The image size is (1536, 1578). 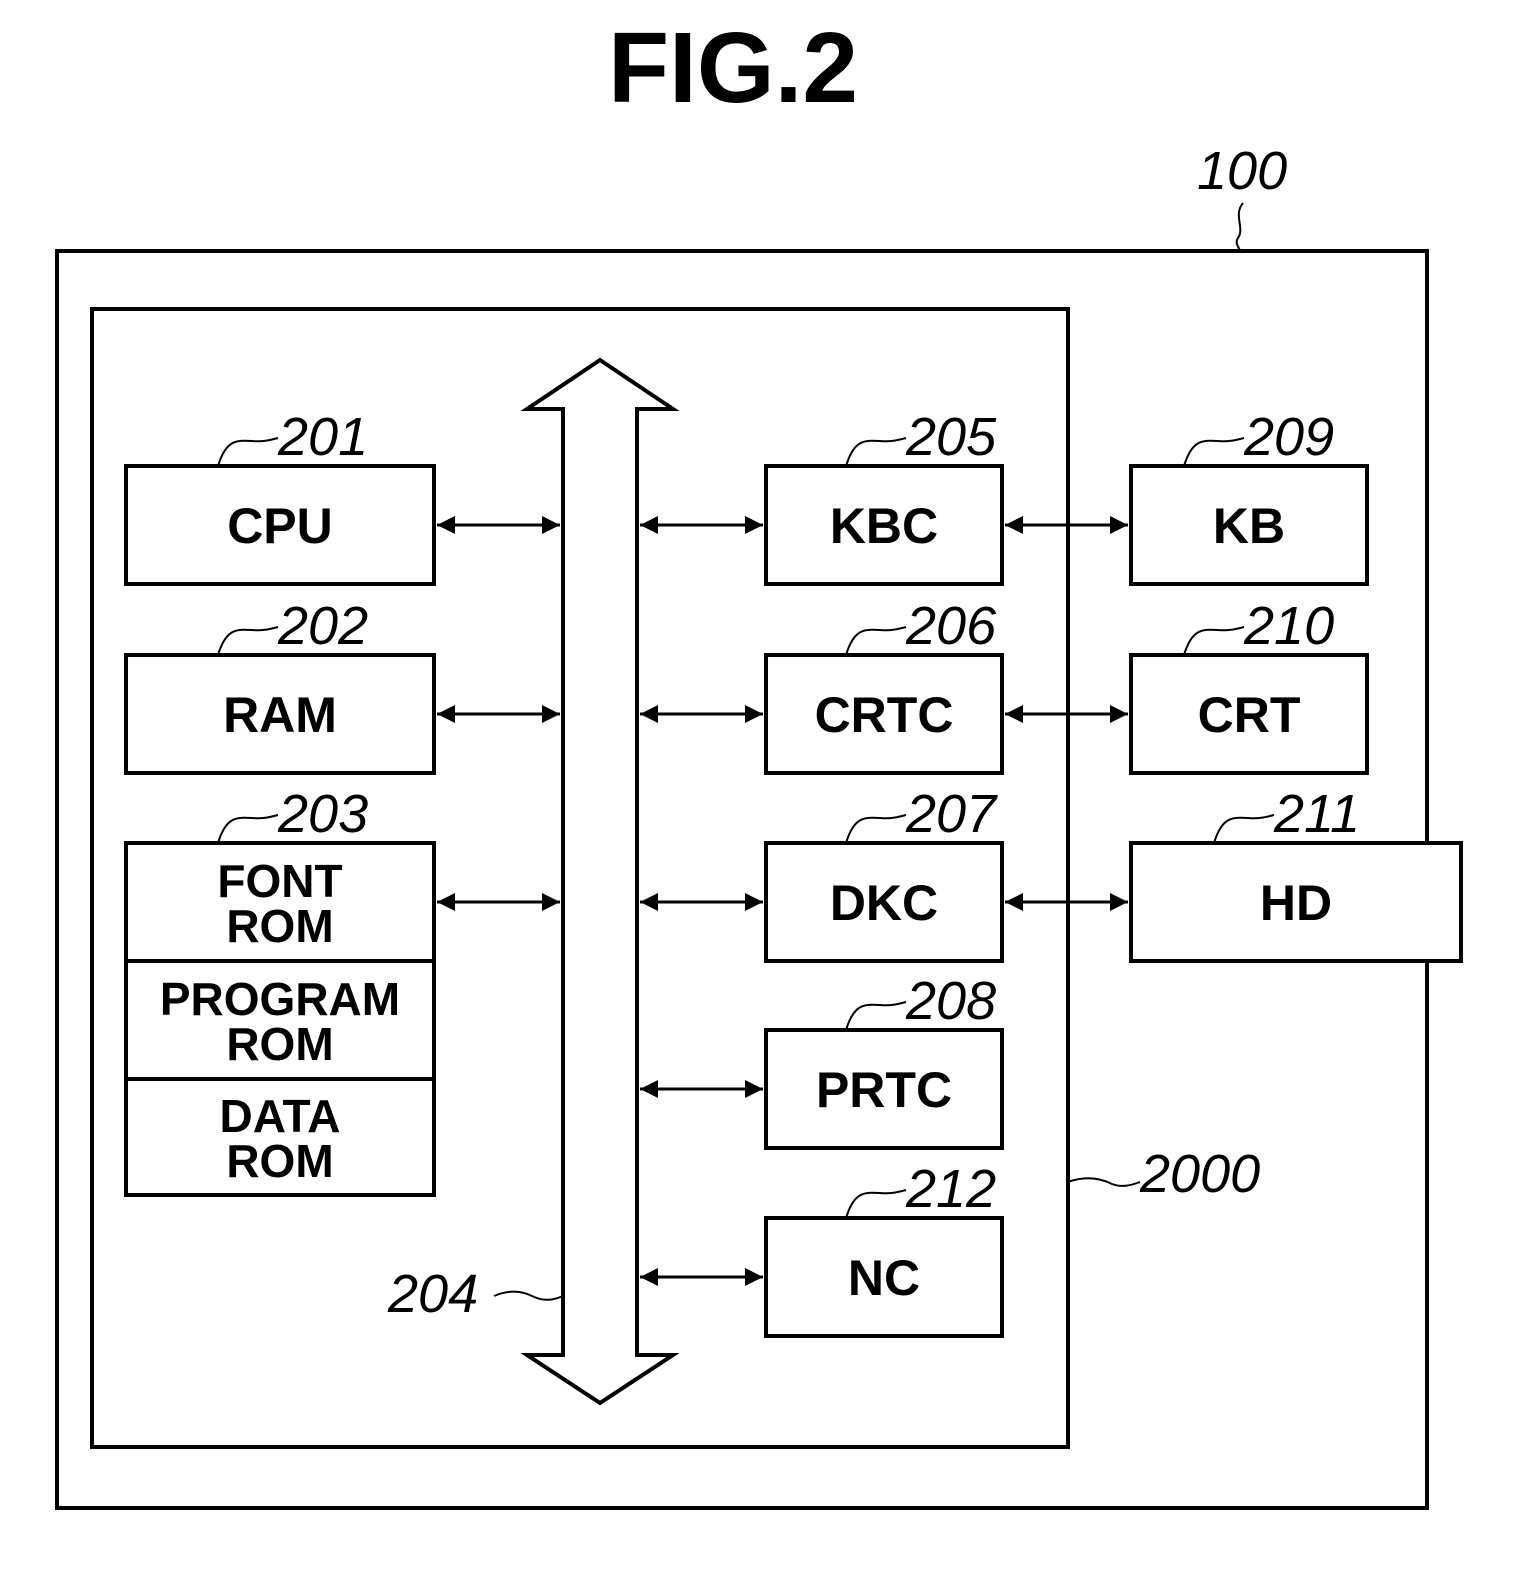 What do you see at coordinates (322, 437) in the screenshot?
I see `ref-cpu: 201` at bounding box center [322, 437].